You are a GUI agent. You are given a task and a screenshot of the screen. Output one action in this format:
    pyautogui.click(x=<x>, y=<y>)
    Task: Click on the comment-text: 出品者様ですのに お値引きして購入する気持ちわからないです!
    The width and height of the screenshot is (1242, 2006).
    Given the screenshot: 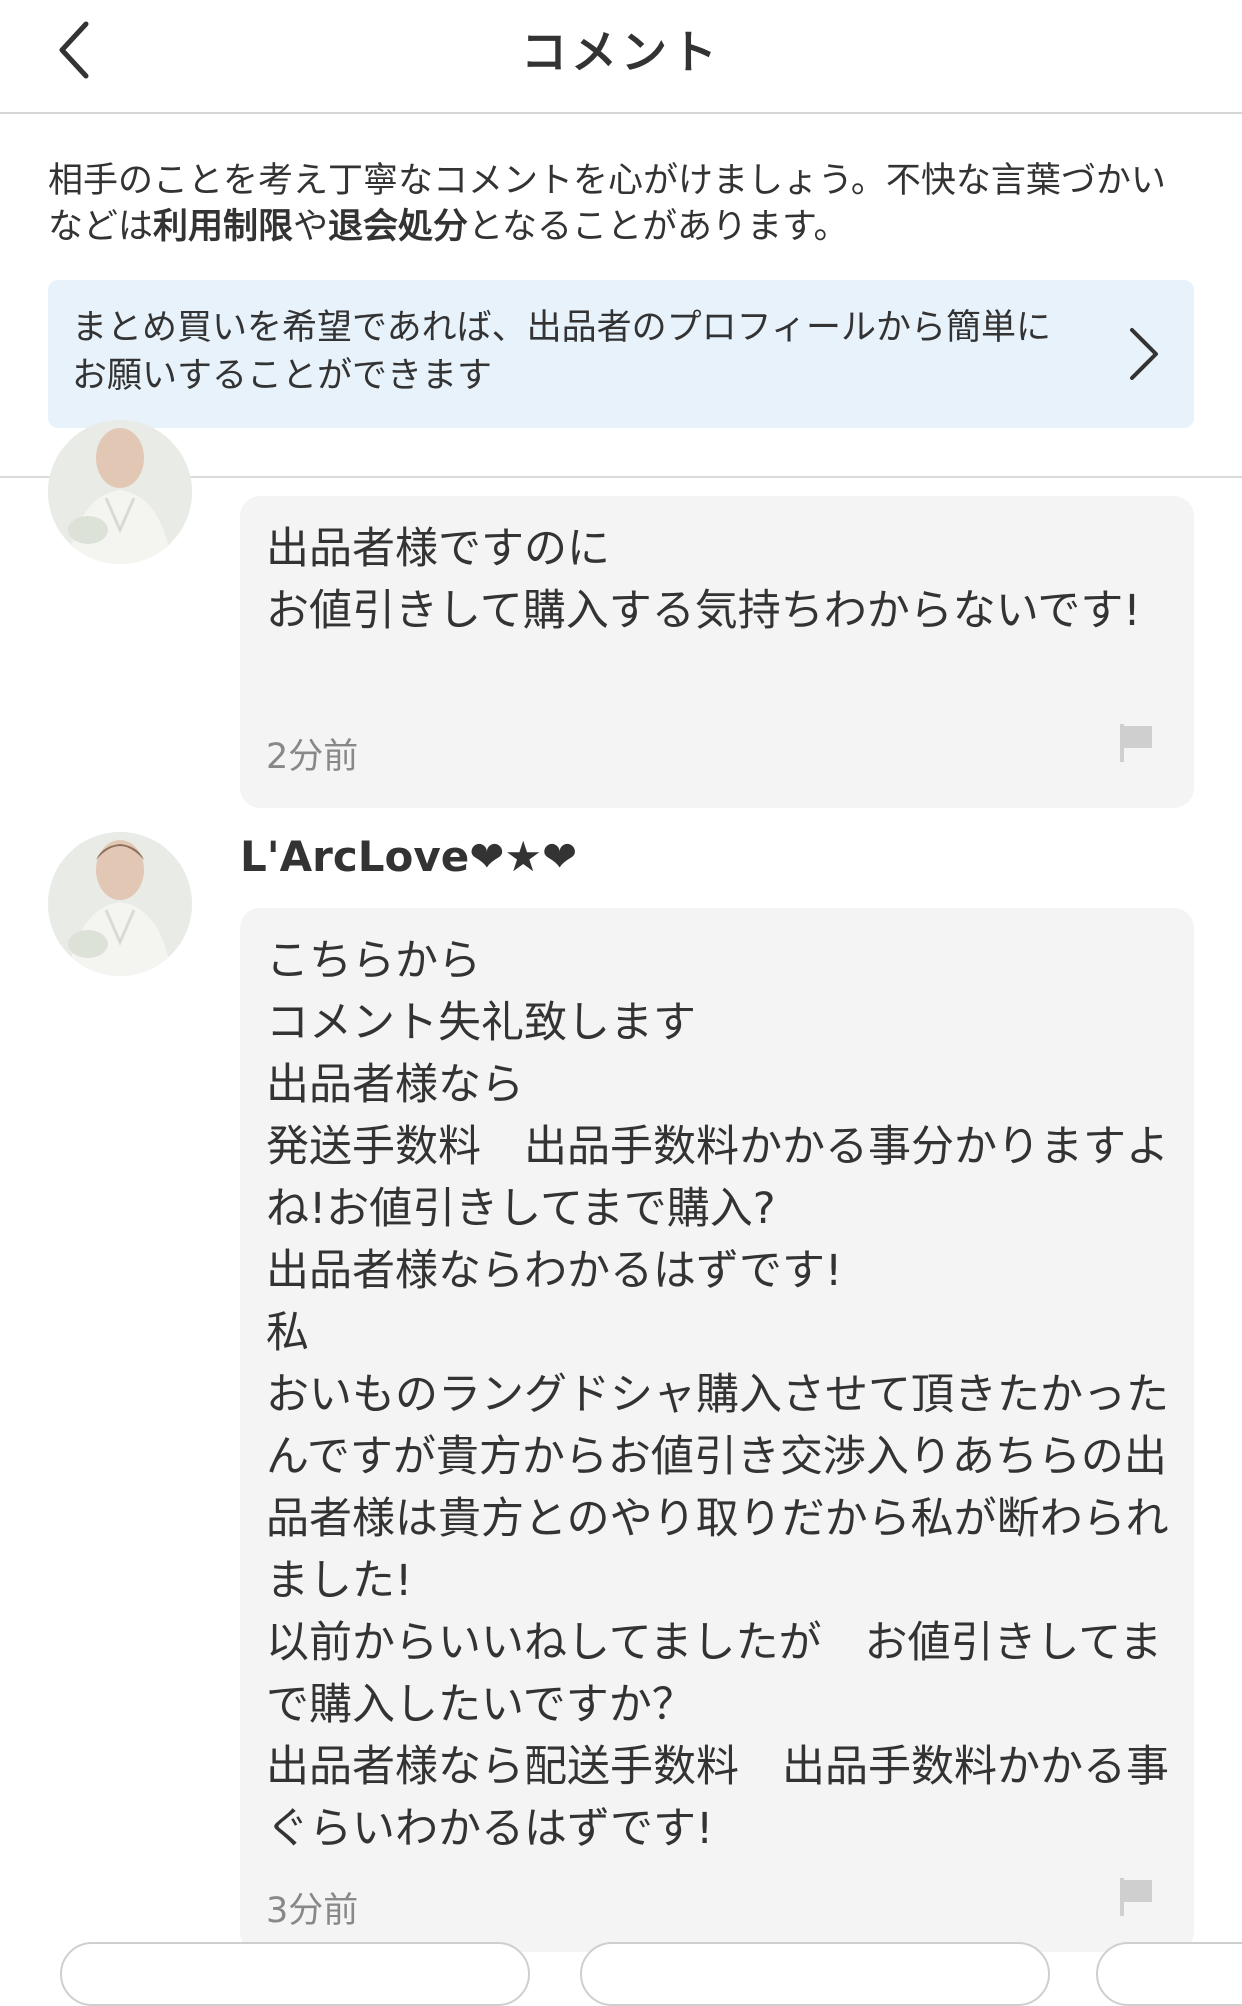 What is the action you would take?
    pyautogui.click(x=703, y=580)
    